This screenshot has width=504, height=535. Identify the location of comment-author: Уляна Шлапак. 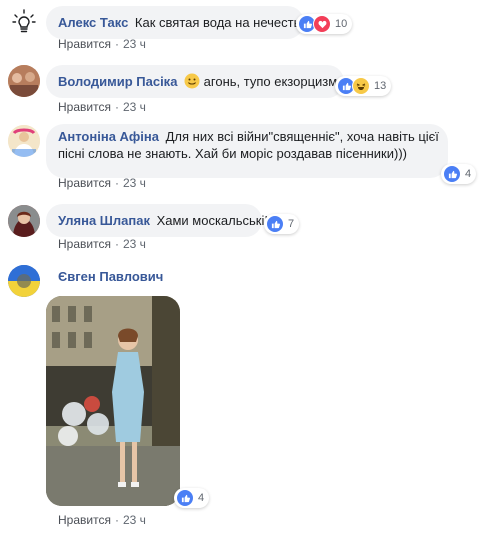
(104, 220).